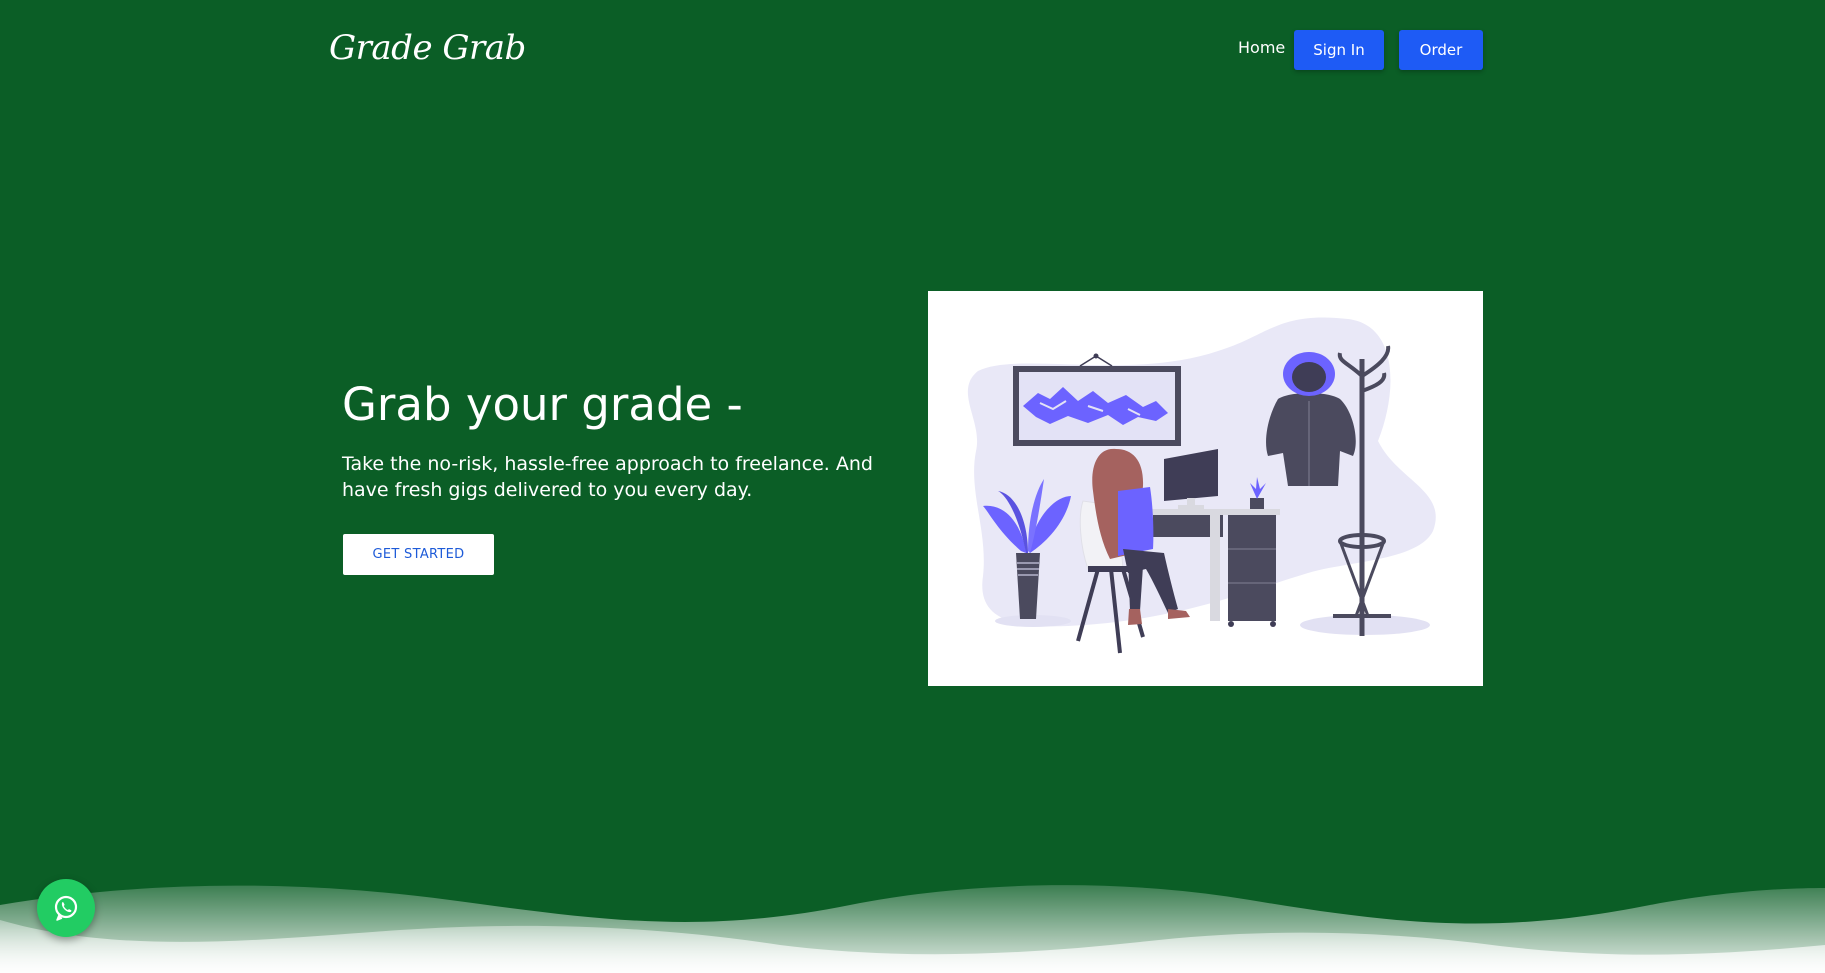 This screenshot has height=973, width=1825. What do you see at coordinates (418, 554) in the screenshot?
I see `get-started-button: GET STARTED` at bounding box center [418, 554].